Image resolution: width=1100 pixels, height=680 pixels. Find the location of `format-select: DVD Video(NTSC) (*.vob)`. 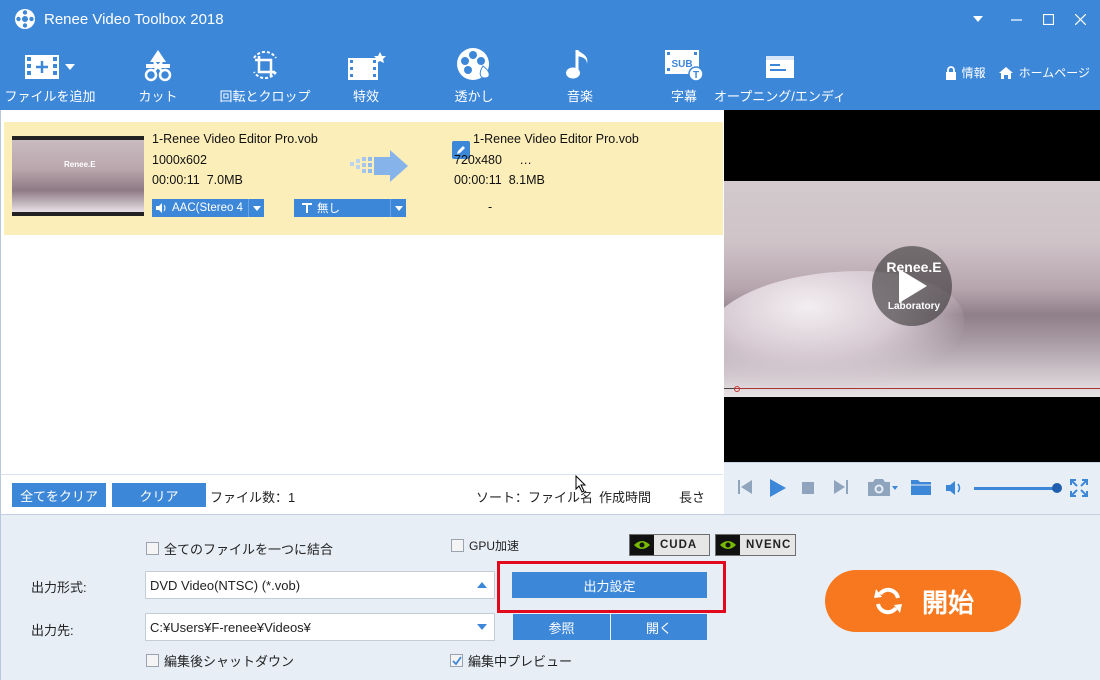

format-select: DVD Video(NTSC) (*.vob) is located at coordinates (320, 585).